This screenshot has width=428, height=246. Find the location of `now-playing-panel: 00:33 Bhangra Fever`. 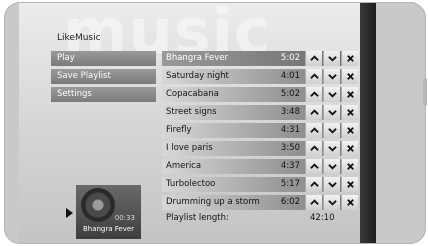

now-playing-panel: 00:33 Bhangra Fever is located at coordinates (108, 212).